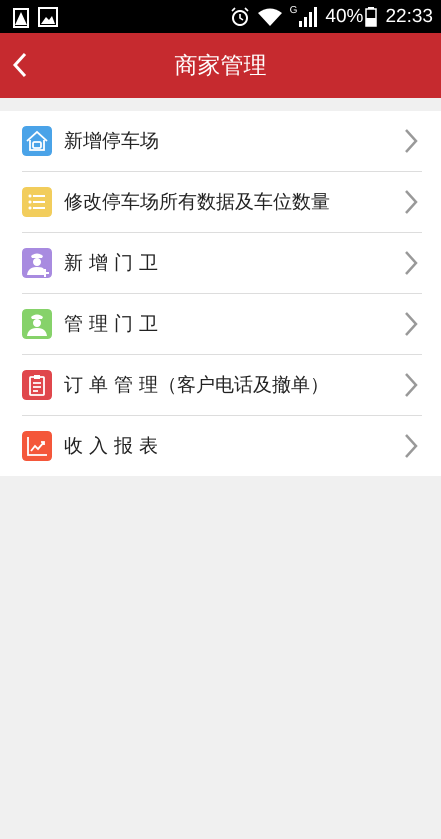 The image size is (441, 839). What do you see at coordinates (112, 263) in the screenshot?
I see `menu-label: 新 增 门 卫` at bounding box center [112, 263].